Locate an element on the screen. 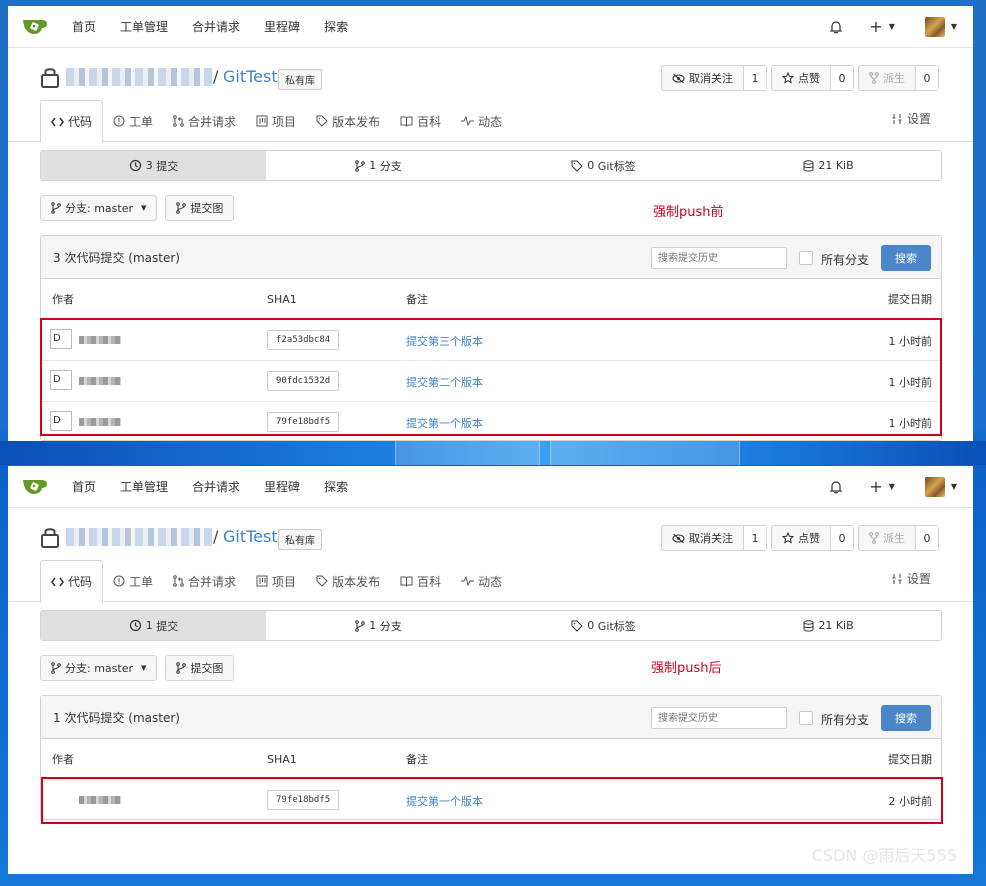 This screenshot has height=886, width=986. commit-graph-label: 提交图 is located at coordinates (207, 208).